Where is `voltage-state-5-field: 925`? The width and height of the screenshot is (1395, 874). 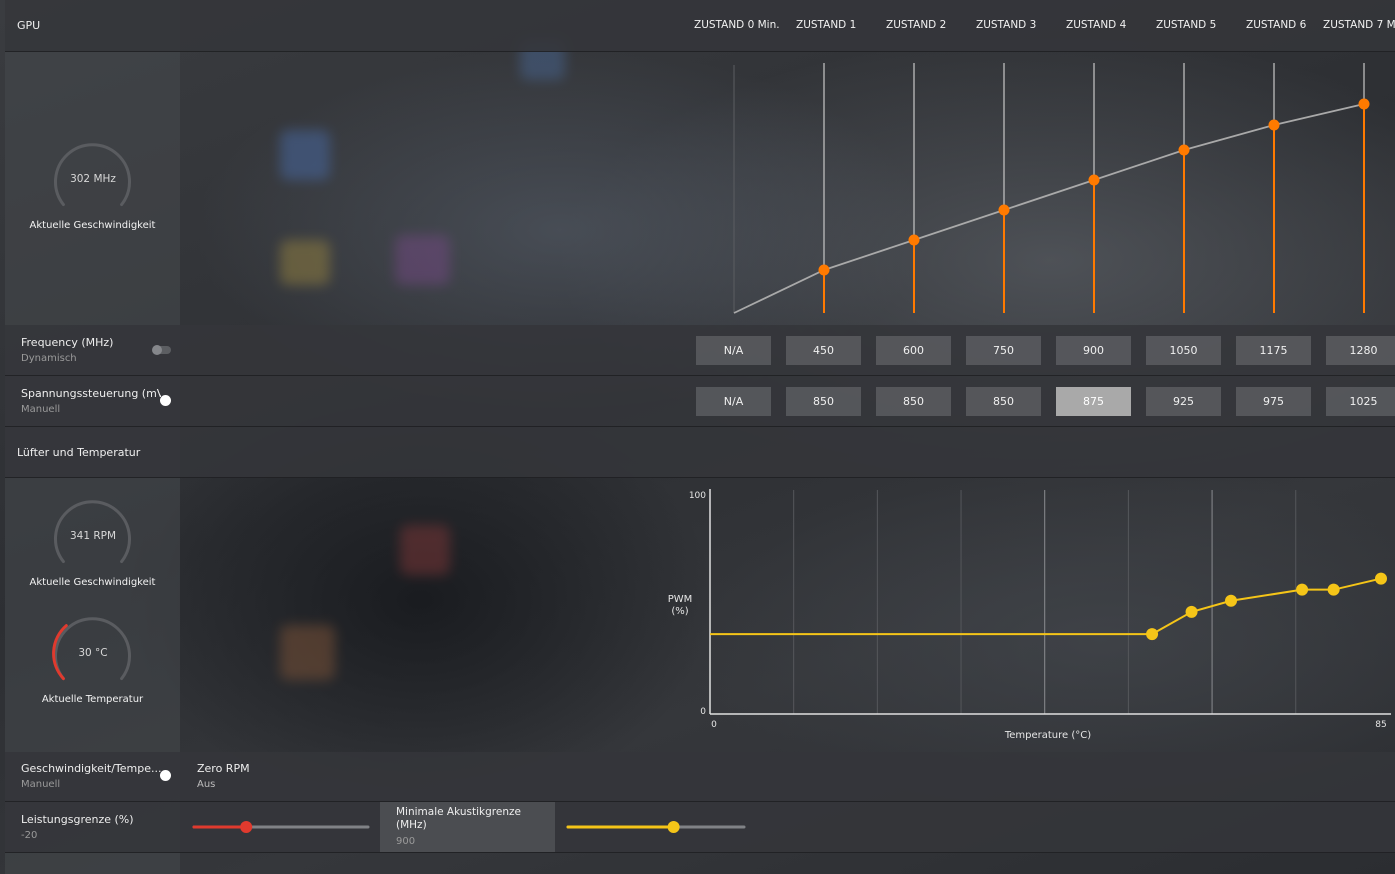 voltage-state-5-field: 925 is located at coordinates (1183, 401).